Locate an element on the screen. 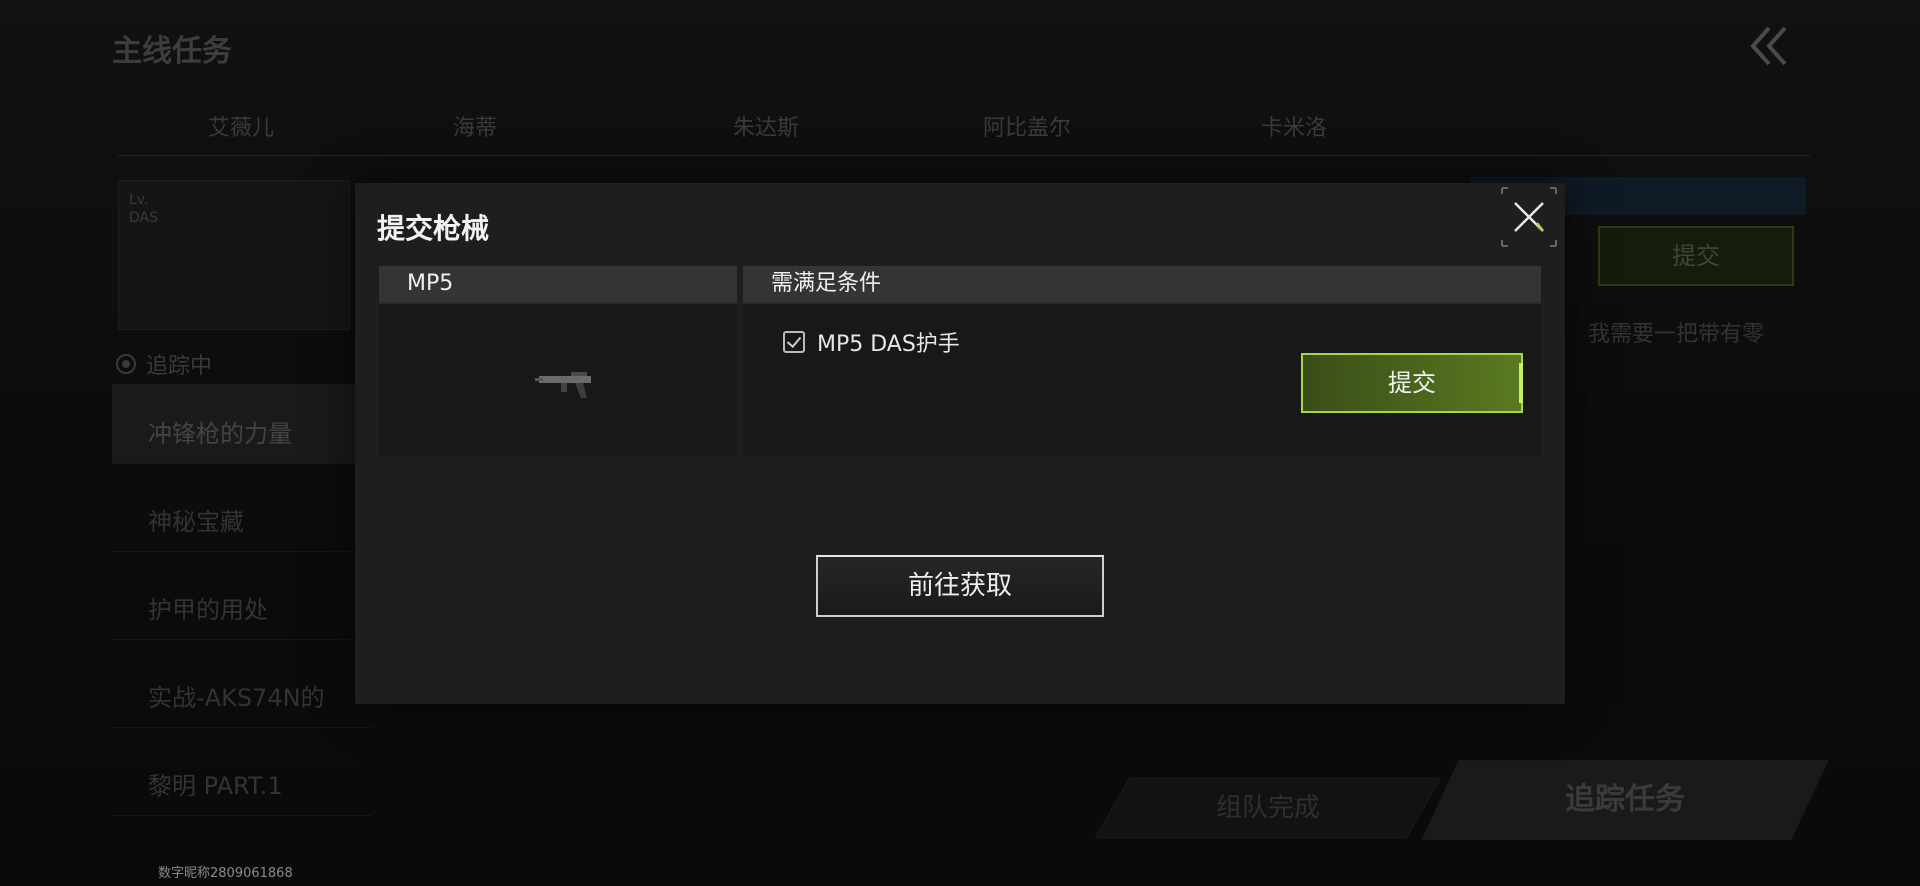  page-title: 主线任务 is located at coordinates (172, 51).